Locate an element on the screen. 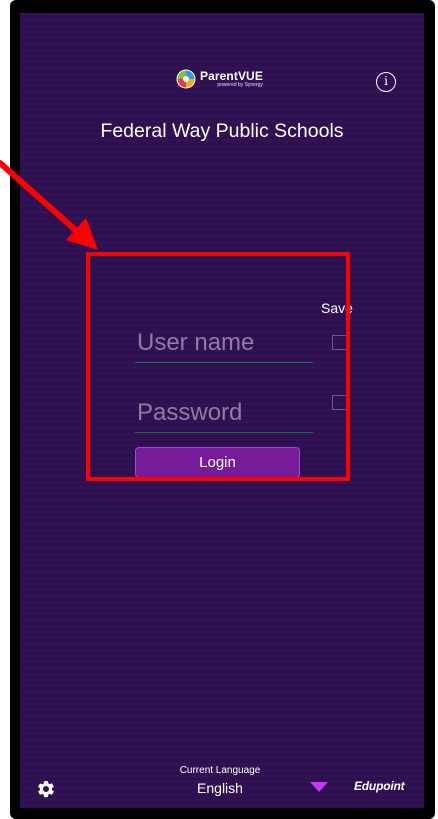  parentvue-logo: ParentVUE powered by Synergy is located at coordinates (219, 79).